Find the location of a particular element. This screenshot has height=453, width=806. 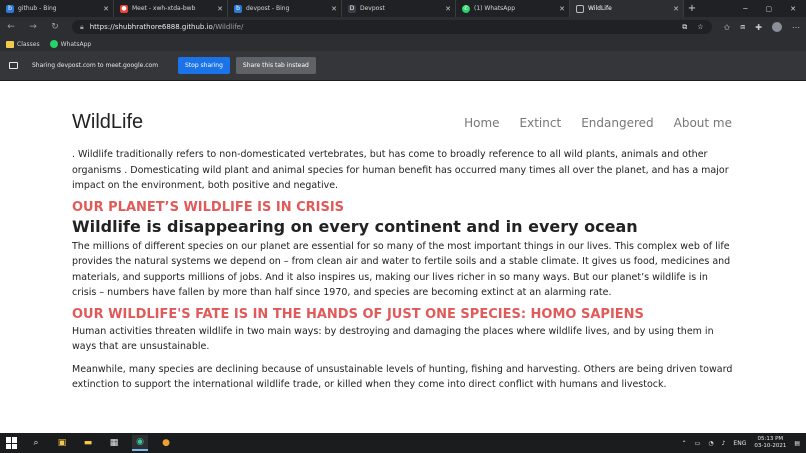

whatsapp-icon is located at coordinates (53, 44).